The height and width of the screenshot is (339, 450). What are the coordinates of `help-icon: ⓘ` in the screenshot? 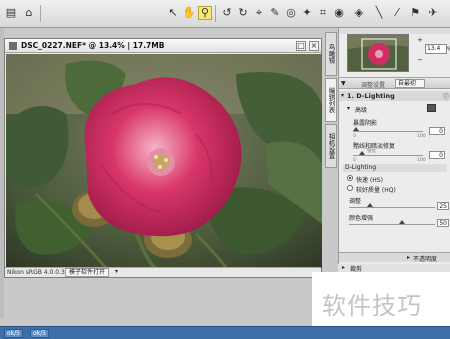 It's located at (446, 96).